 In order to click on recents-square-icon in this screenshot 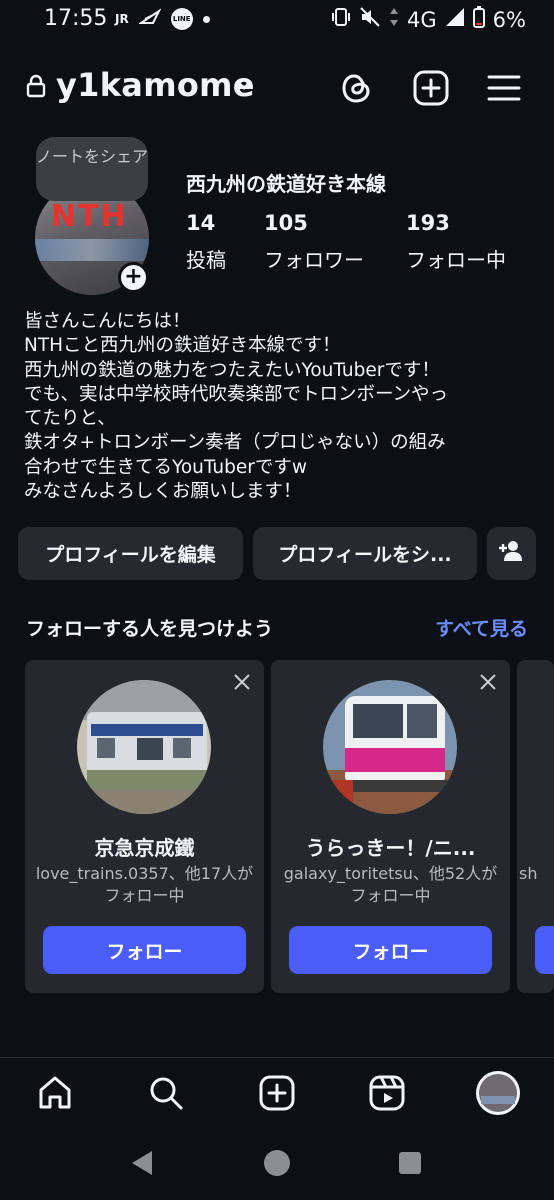, I will do `click(410, 1165)`.